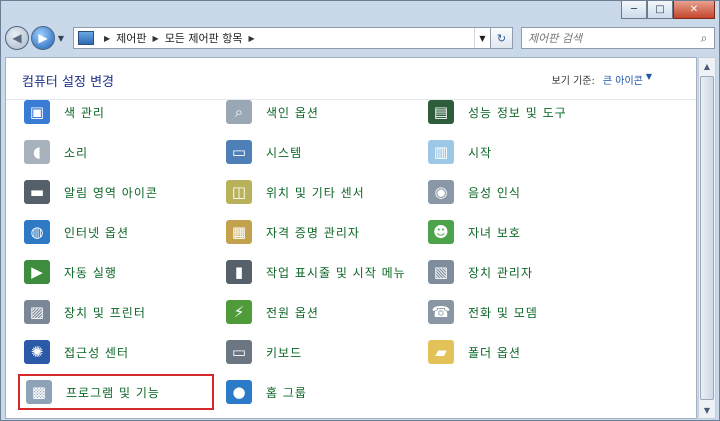 Image resolution: width=720 pixels, height=421 pixels. Describe the element at coordinates (649, 79) in the screenshot. I see `chevron-down-icon: ▼` at that location.